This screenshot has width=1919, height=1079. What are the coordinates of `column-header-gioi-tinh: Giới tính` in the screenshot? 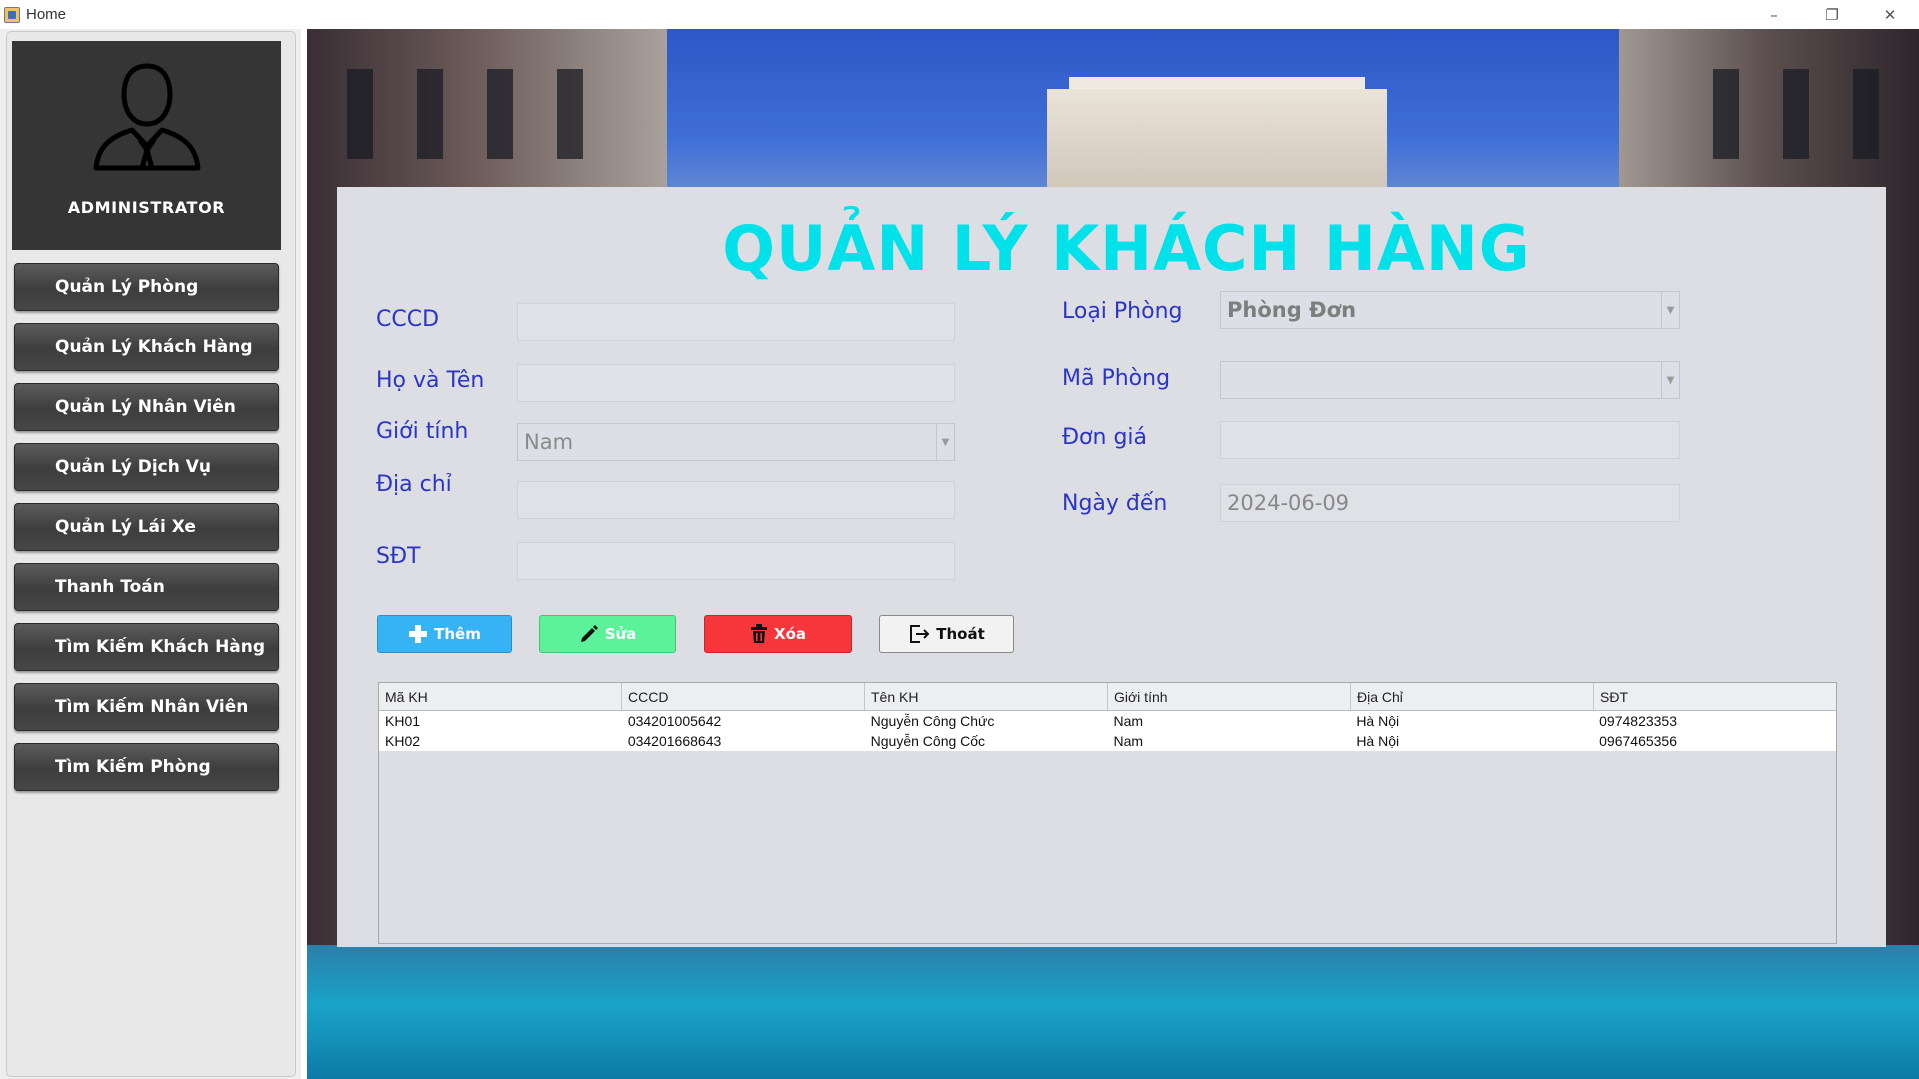 It's located at (1229, 696).